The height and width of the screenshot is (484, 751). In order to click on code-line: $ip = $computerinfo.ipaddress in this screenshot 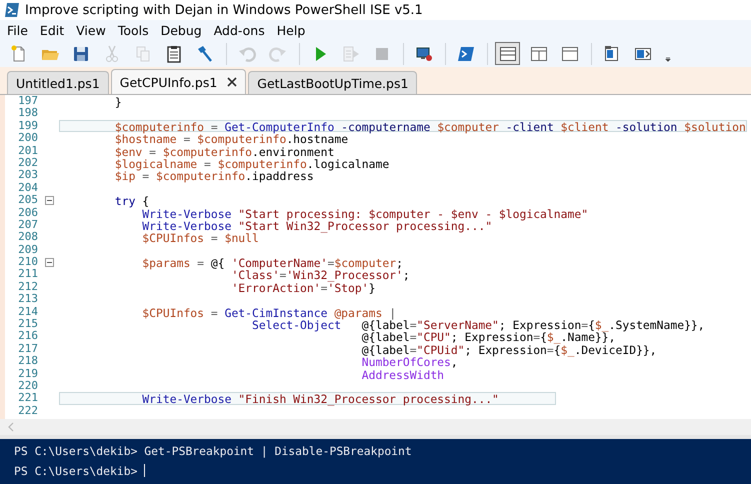, I will do `click(214, 175)`.